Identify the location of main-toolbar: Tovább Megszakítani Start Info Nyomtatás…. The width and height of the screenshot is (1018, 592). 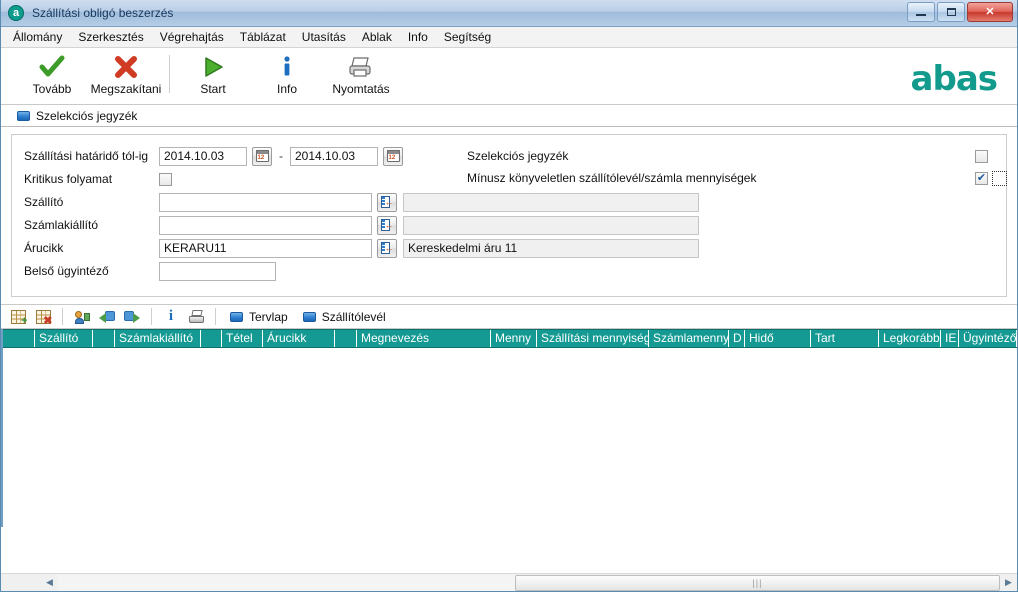
(509, 76).